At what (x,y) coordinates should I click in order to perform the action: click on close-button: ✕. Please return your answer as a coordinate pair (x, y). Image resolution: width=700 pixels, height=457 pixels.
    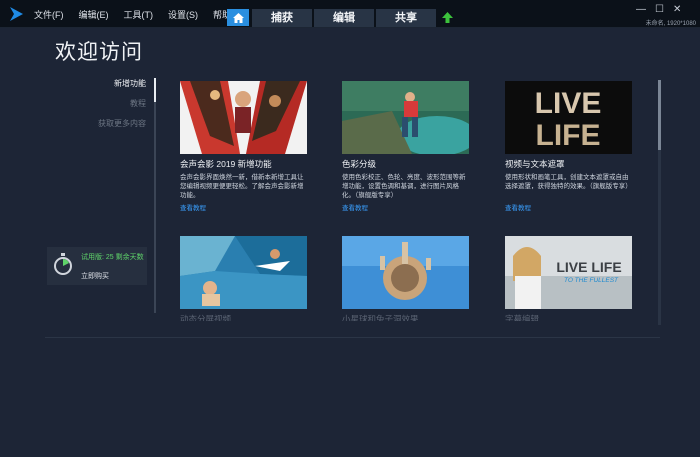
    Looking at the image, I should click on (677, 9).